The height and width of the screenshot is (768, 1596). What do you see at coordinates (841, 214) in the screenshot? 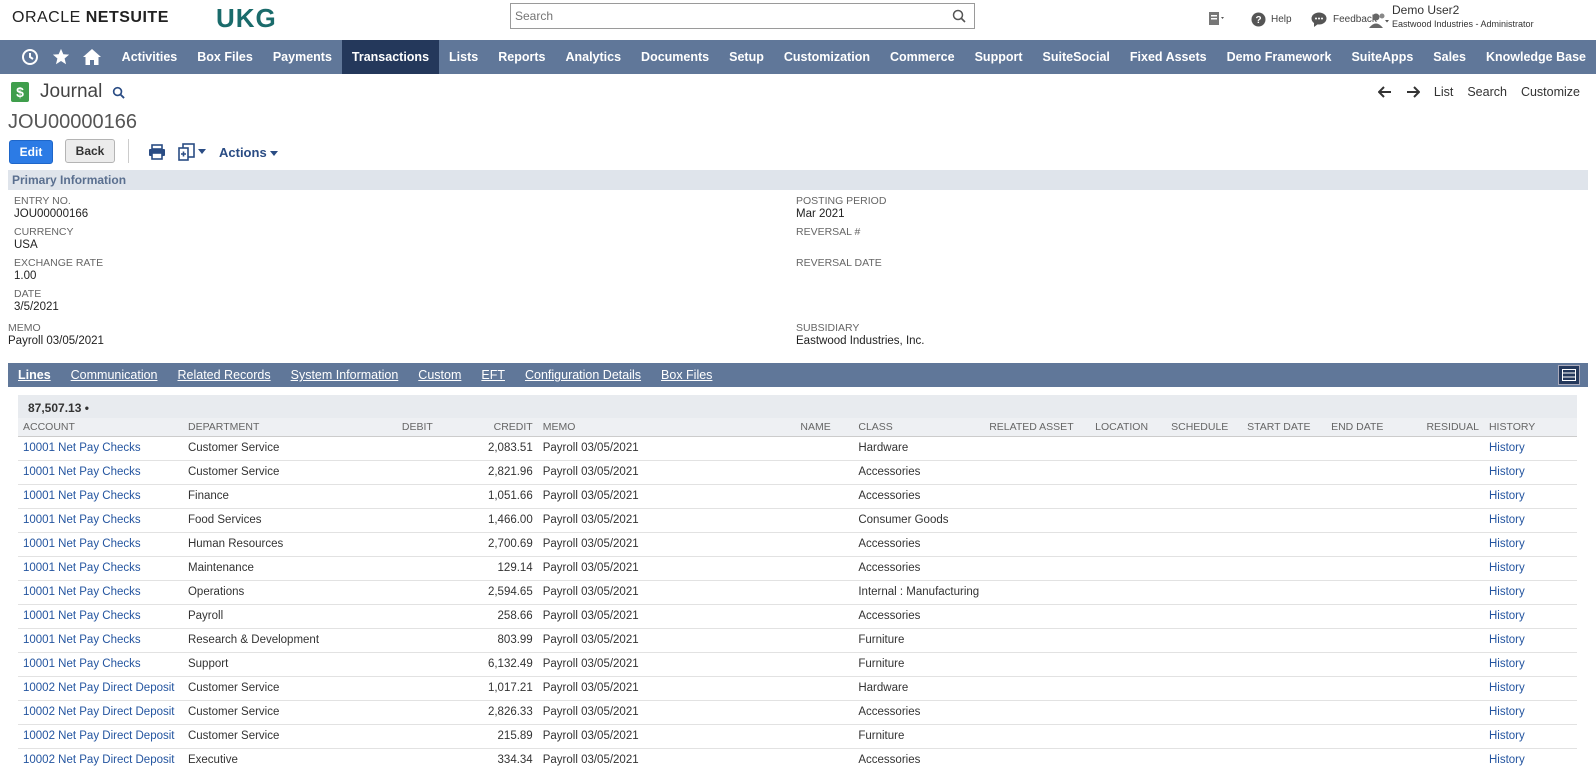
I see `posting-period-value: Mar 2021` at bounding box center [841, 214].